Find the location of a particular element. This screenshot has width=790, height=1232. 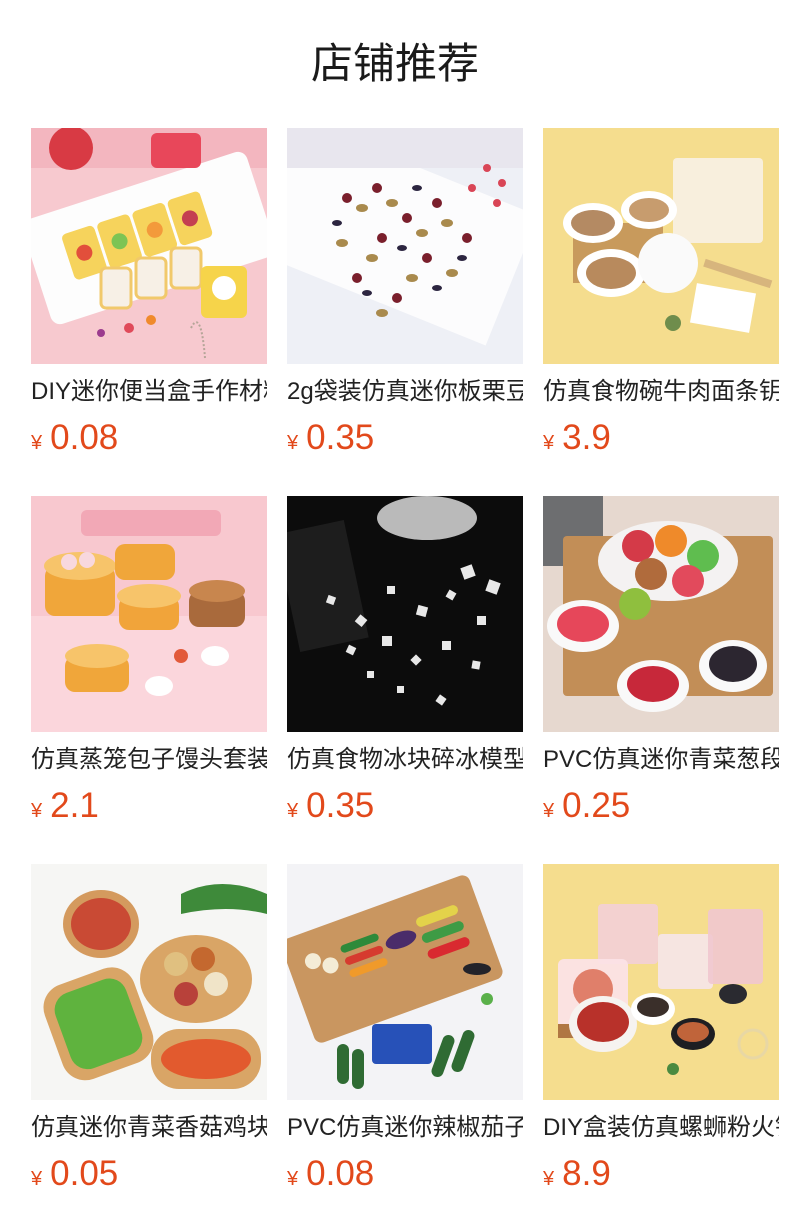

product-card: PVC仿真迷你辣椒茄子 ¥0.08 is located at coordinates (405, 1029).